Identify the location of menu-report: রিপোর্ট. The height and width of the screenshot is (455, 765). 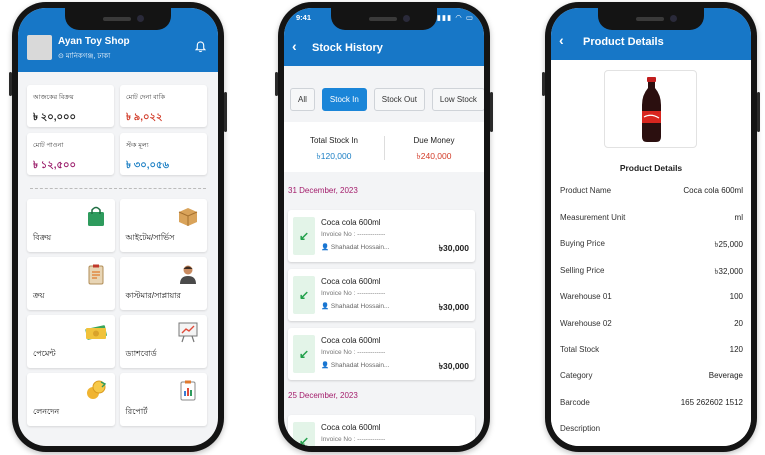
(163, 399).